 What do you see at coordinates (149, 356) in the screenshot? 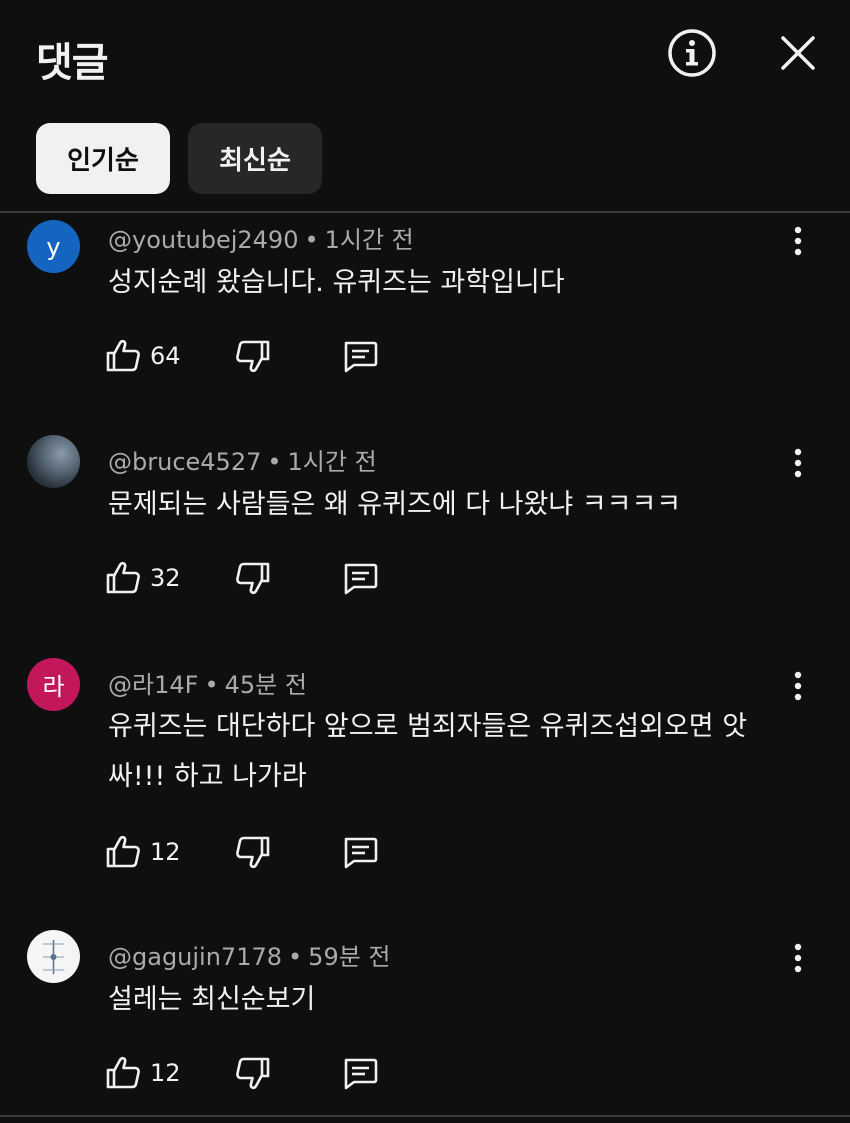
I see `like-button: 64` at bounding box center [149, 356].